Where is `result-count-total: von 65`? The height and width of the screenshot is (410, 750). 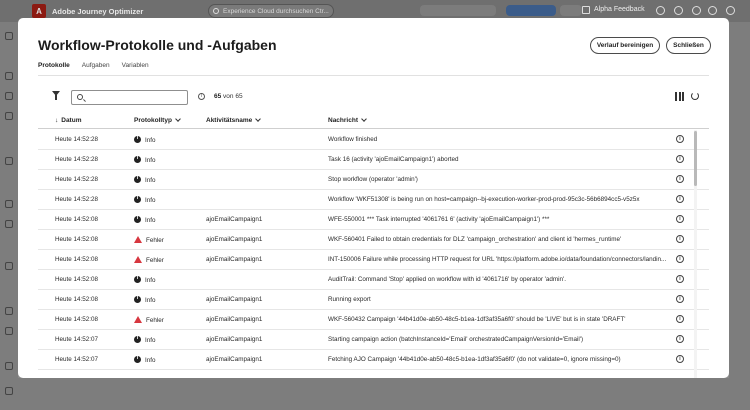 result-count-total: von 65 is located at coordinates (233, 96).